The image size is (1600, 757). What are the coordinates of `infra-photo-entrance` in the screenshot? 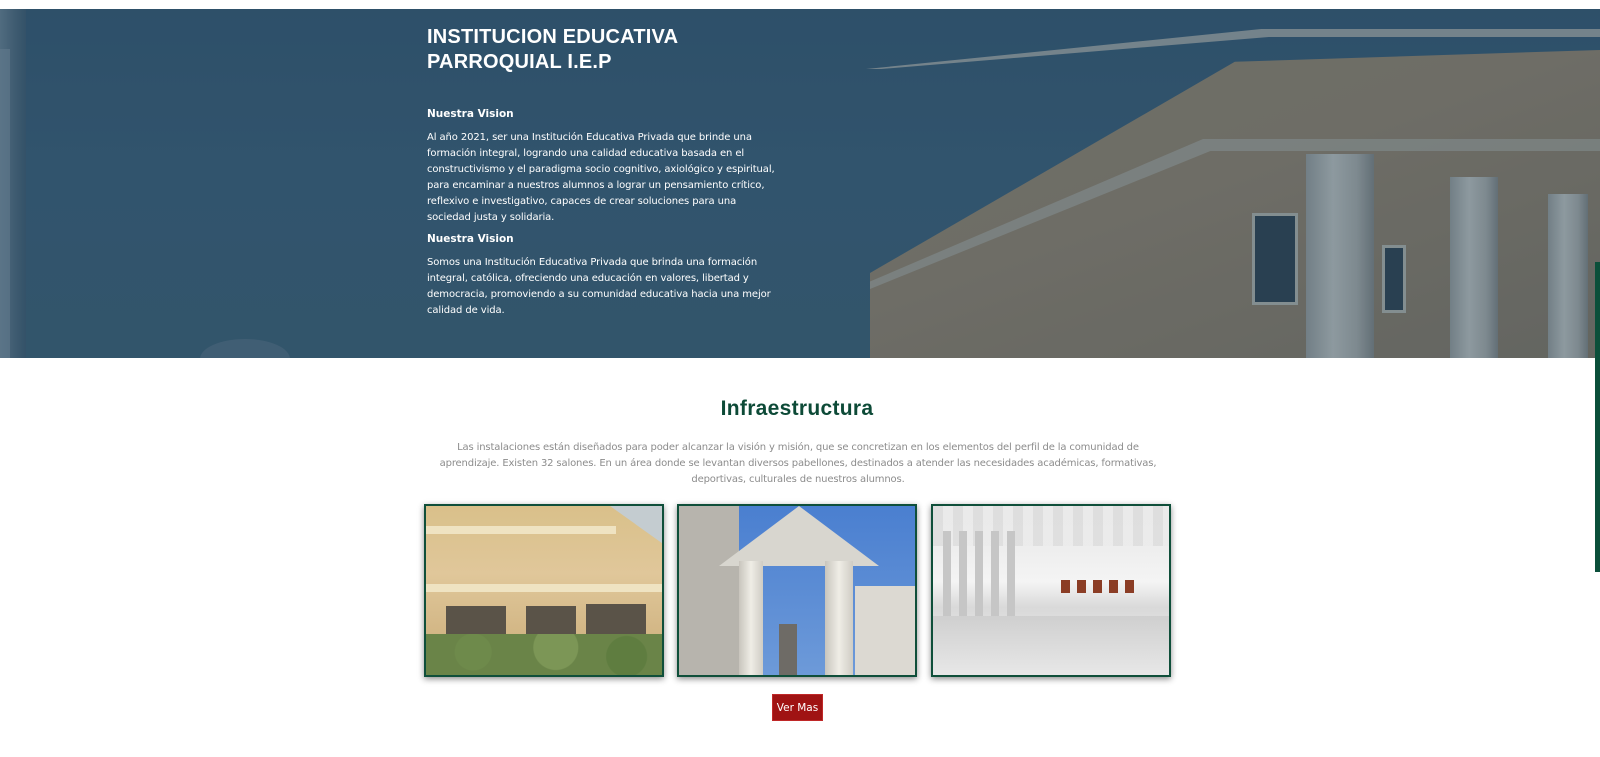 It's located at (797, 590).